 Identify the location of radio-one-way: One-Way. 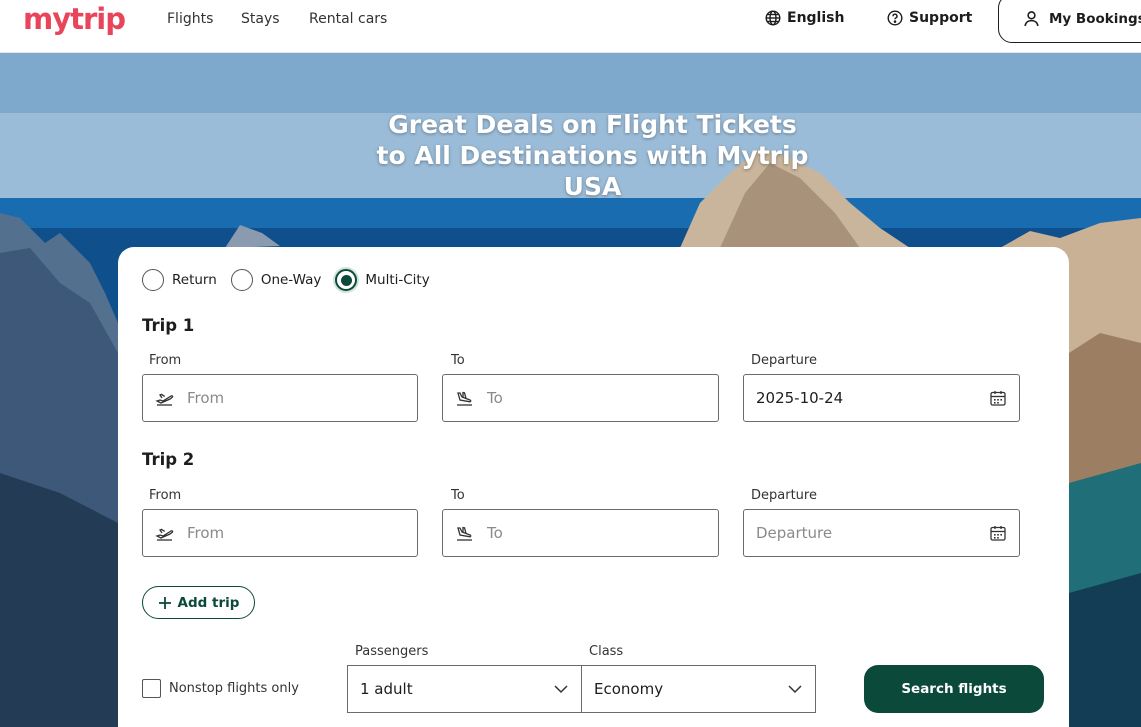
(276, 280).